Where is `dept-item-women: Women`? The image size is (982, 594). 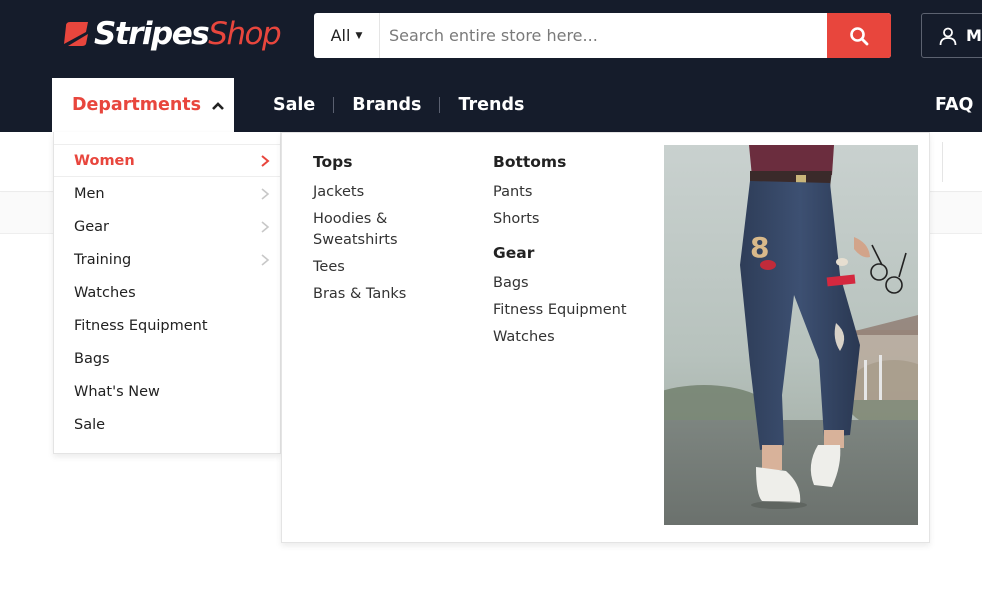 dept-item-women: Women is located at coordinates (167, 160).